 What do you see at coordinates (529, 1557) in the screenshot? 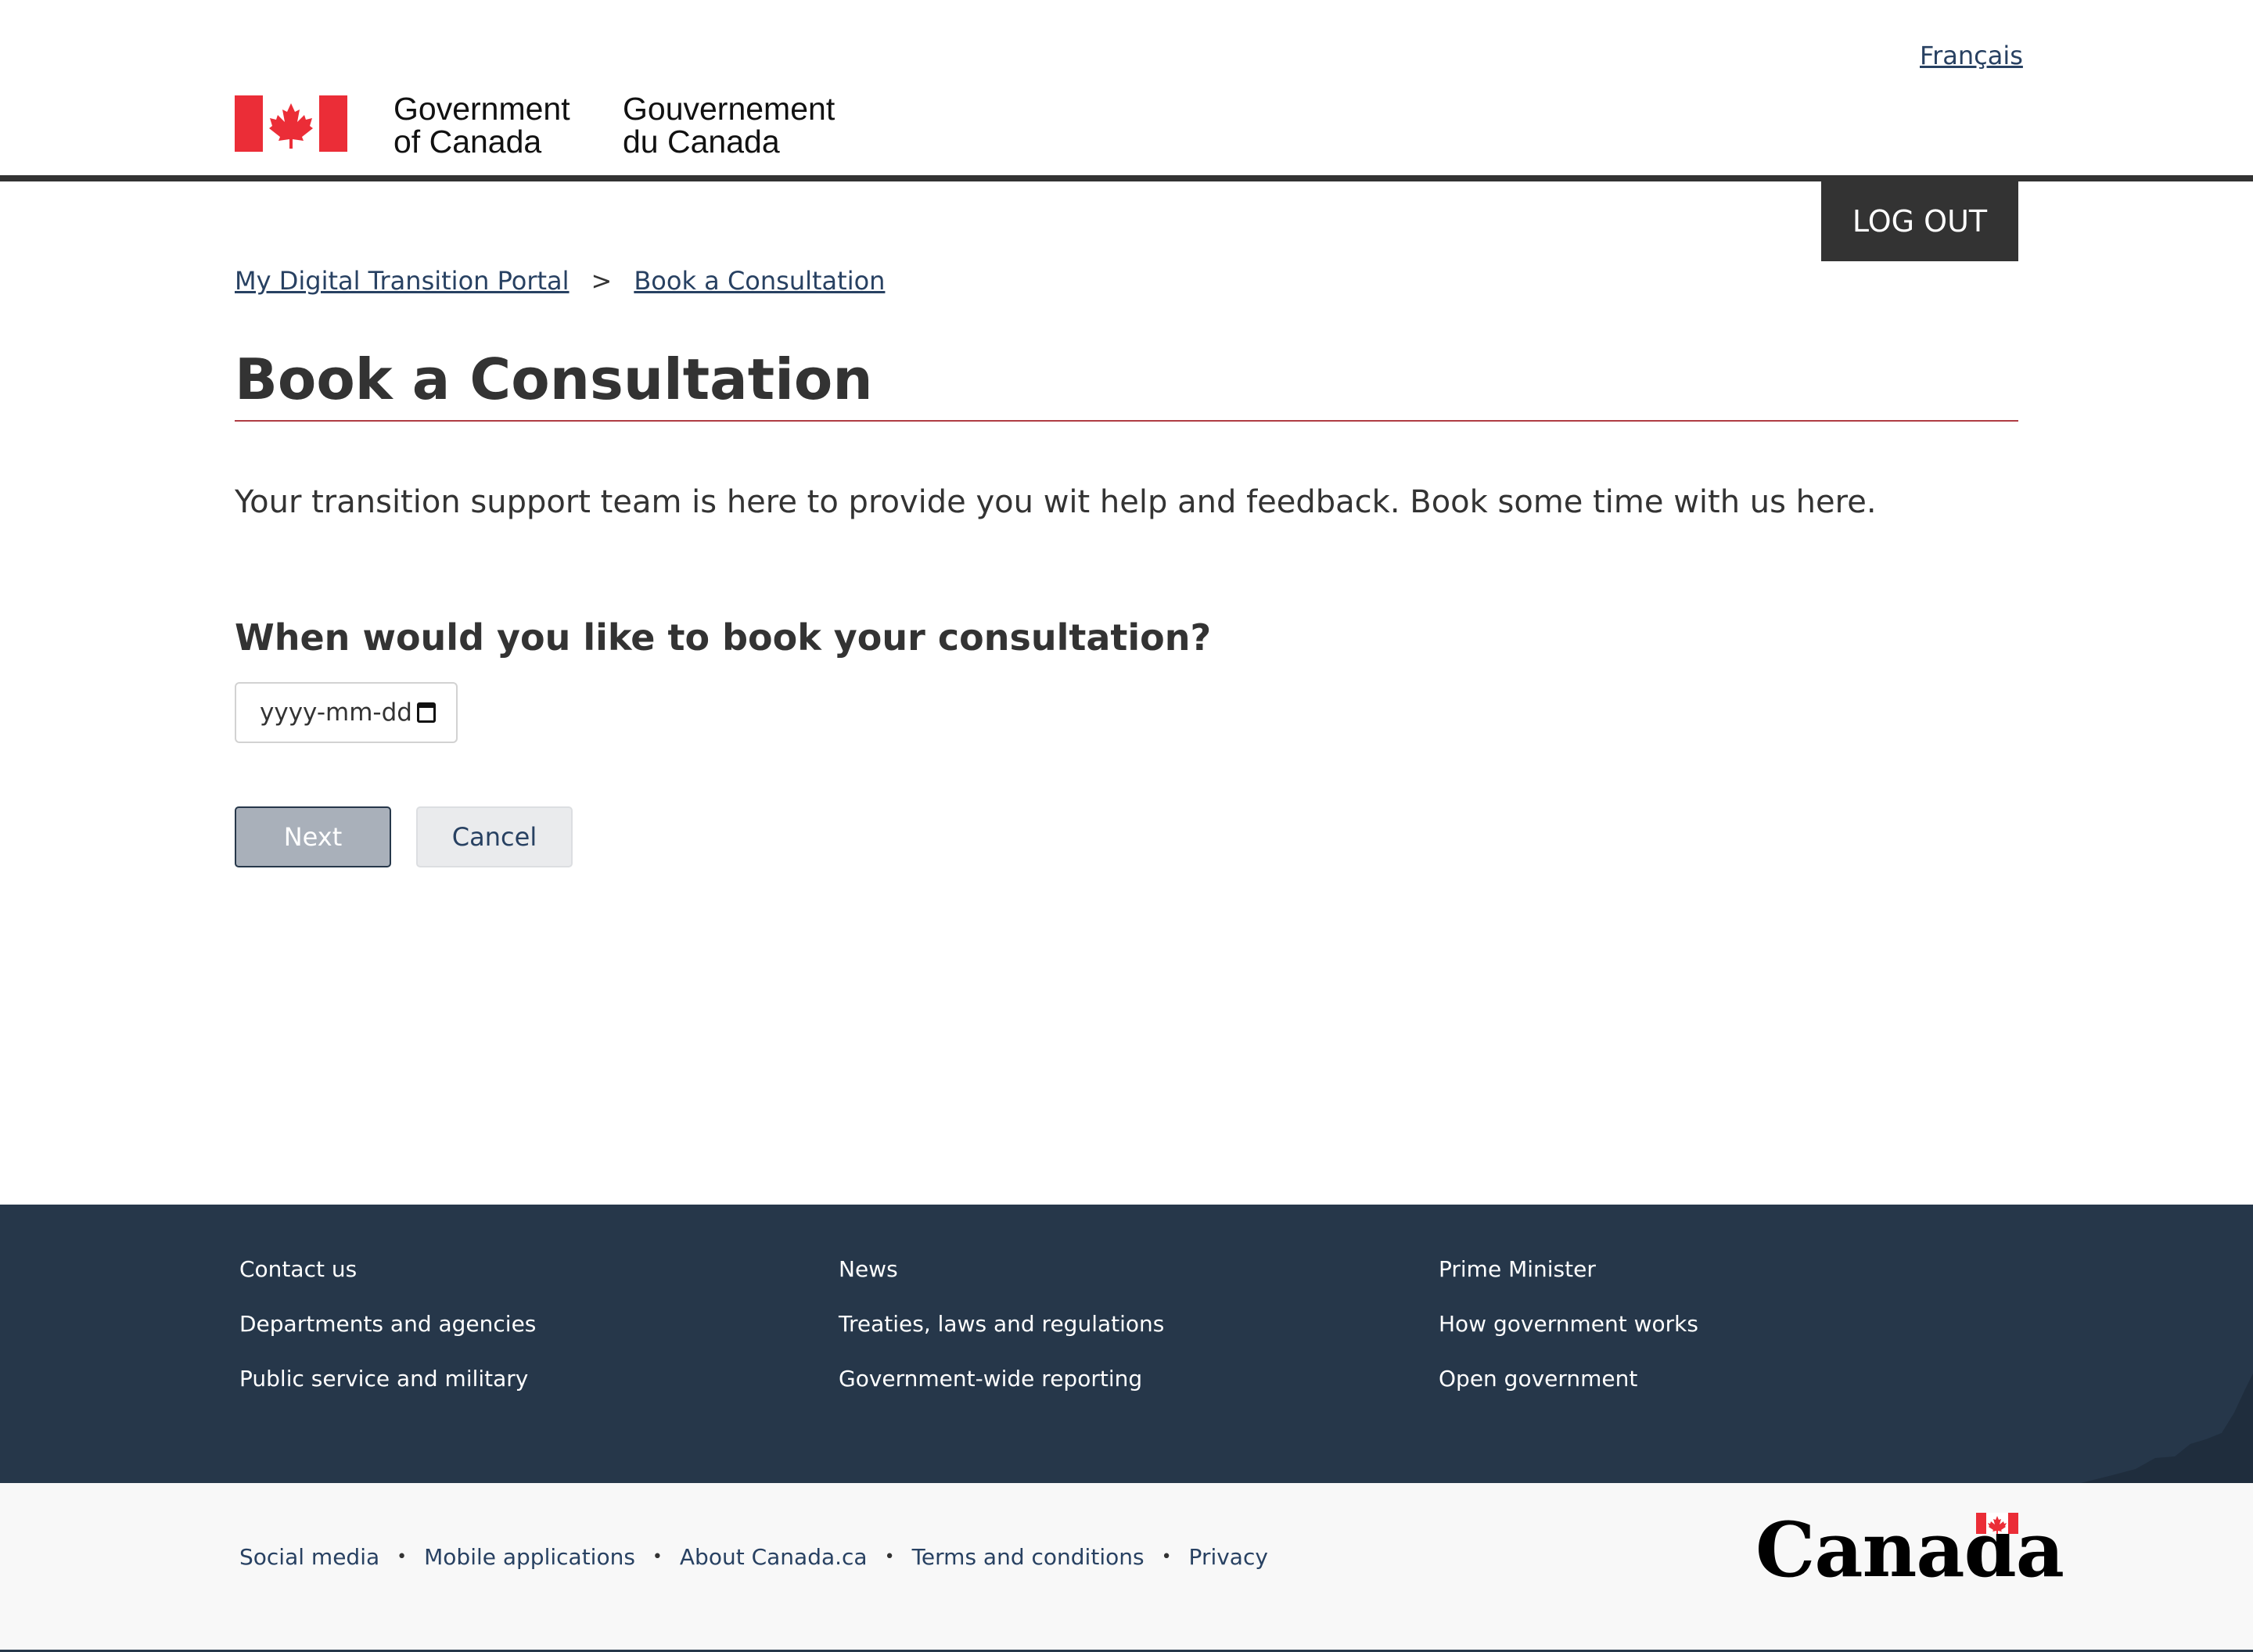
I see `footer-link-mobile-apps: Mobile applications` at bounding box center [529, 1557].